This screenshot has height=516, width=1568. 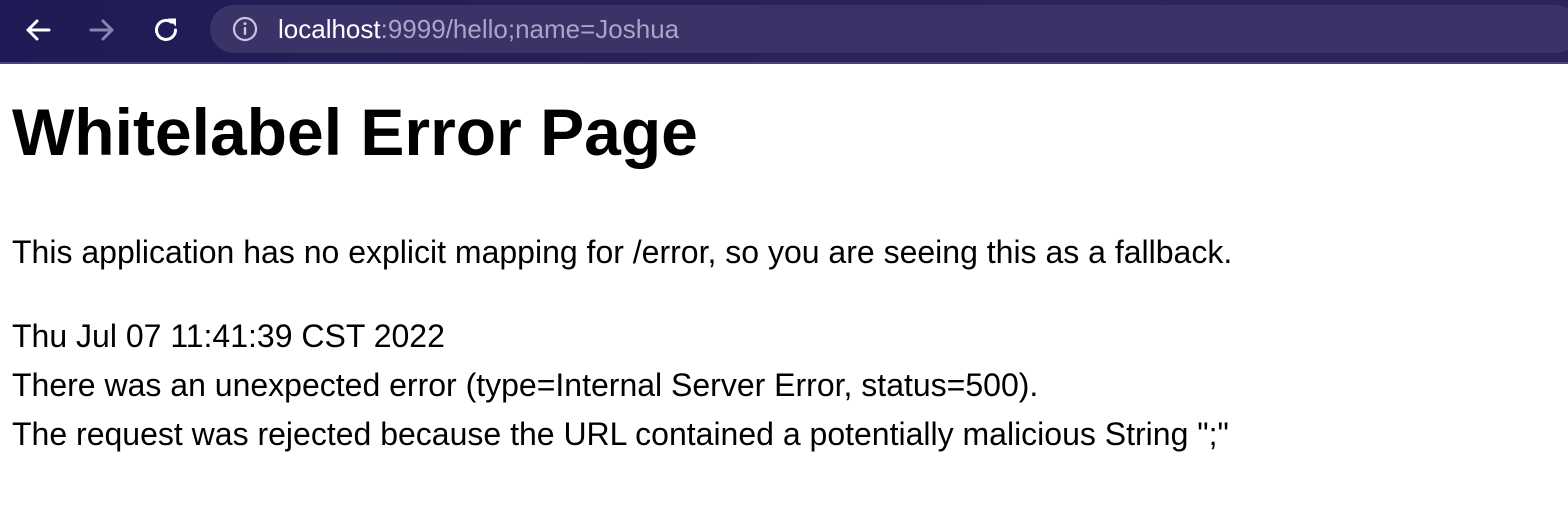 I want to click on forward-button, so click(x=102, y=30).